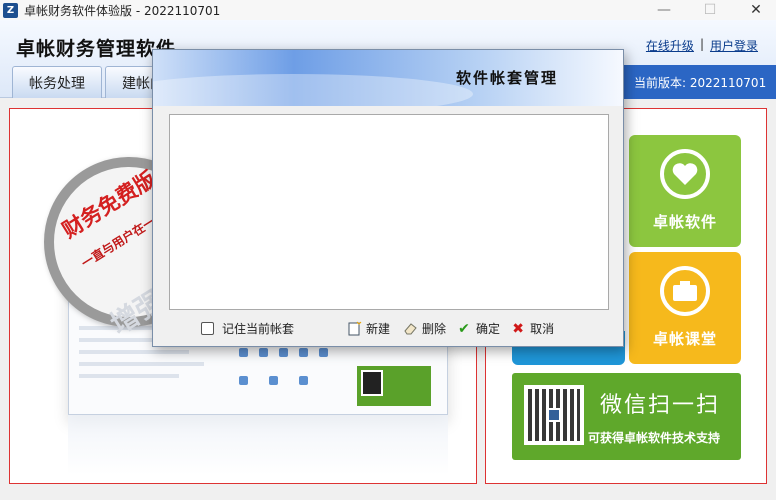 This screenshot has width=776, height=500. Describe the element at coordinates (388, 10) in the screenshot. I see `title-bar: Z 卓帐财务软件体验版 - 2022110701 — ☐ ✕` at that location.